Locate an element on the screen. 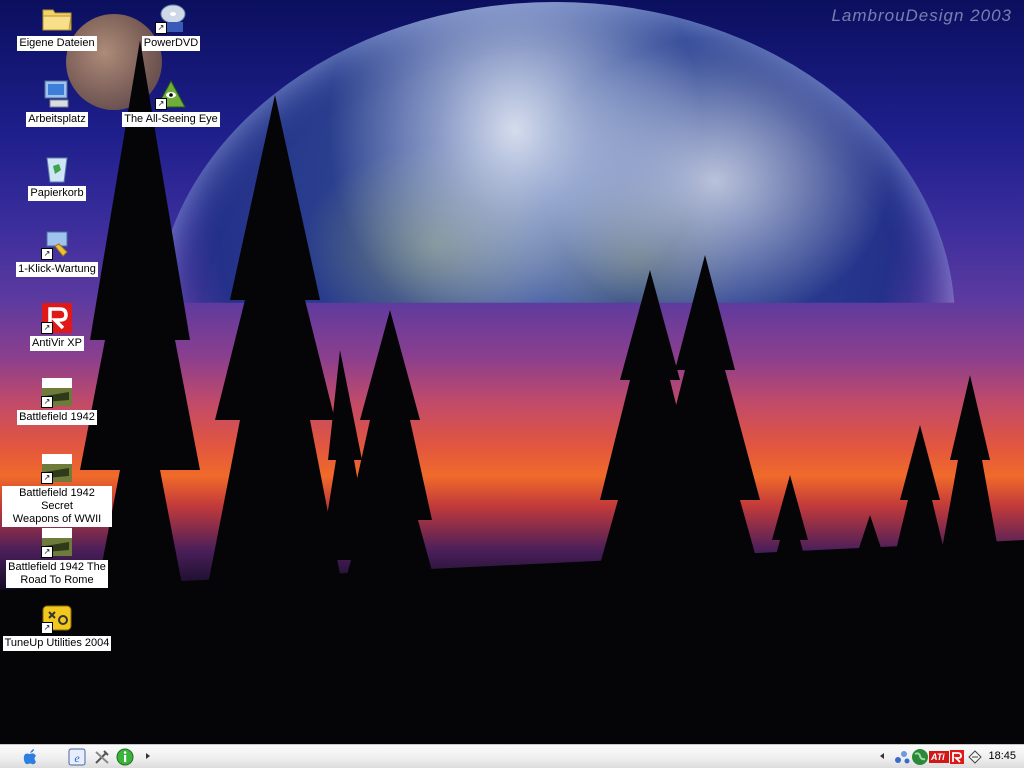 The image size is (1024, 769). icon-label: Battlefield 1942 Secret Weapons of WWII is located at coordinates (57, 506).